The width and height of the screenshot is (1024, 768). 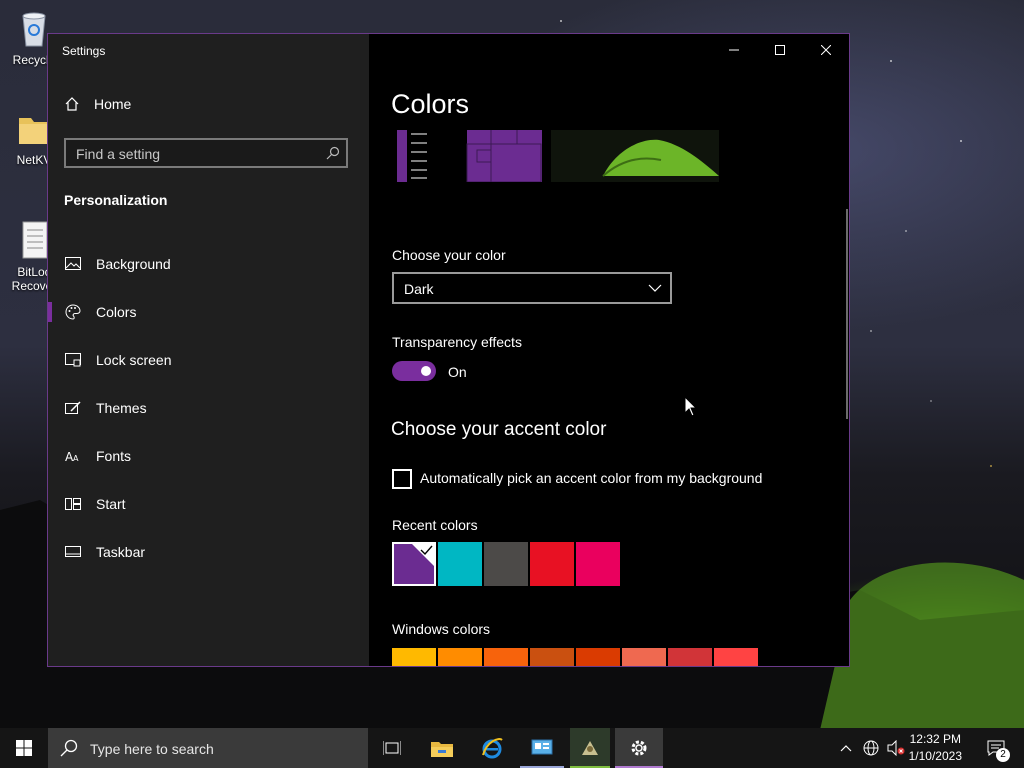 I want to click on home-icon, so click(x=72, y=104).